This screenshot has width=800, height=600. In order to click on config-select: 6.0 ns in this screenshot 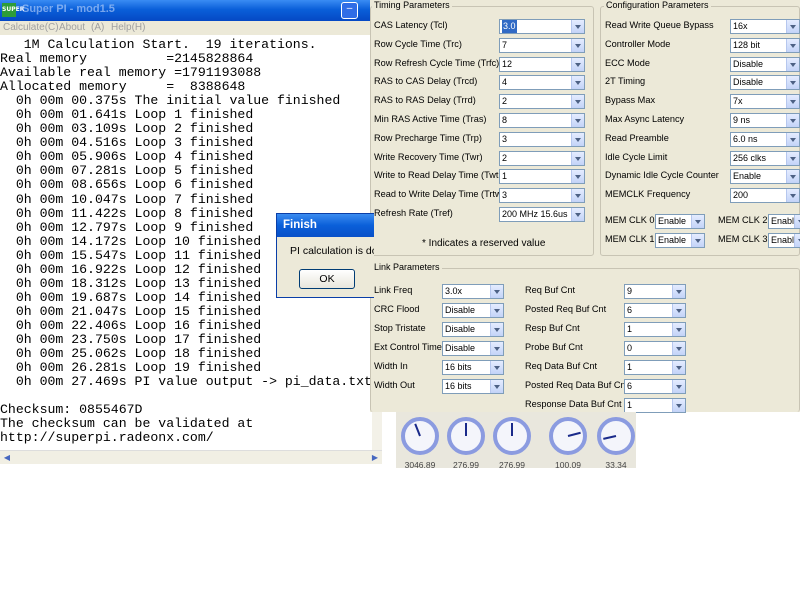, I will do `click(765, 139)`.